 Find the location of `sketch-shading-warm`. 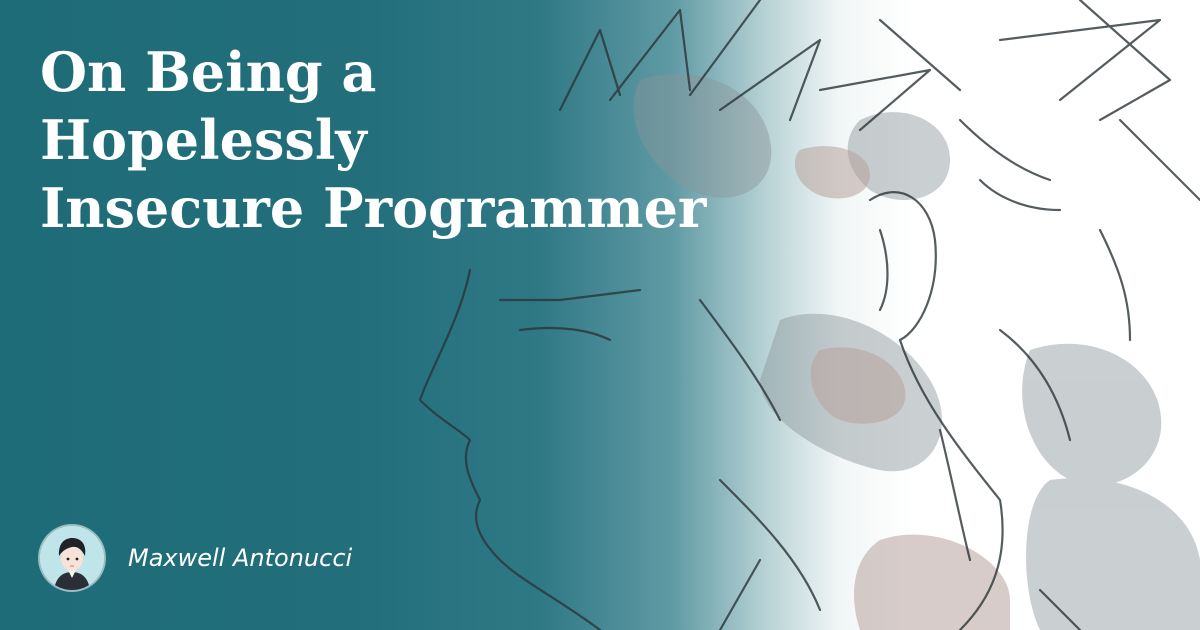

sketch-shading-warm is located at coordinates (902, 388).